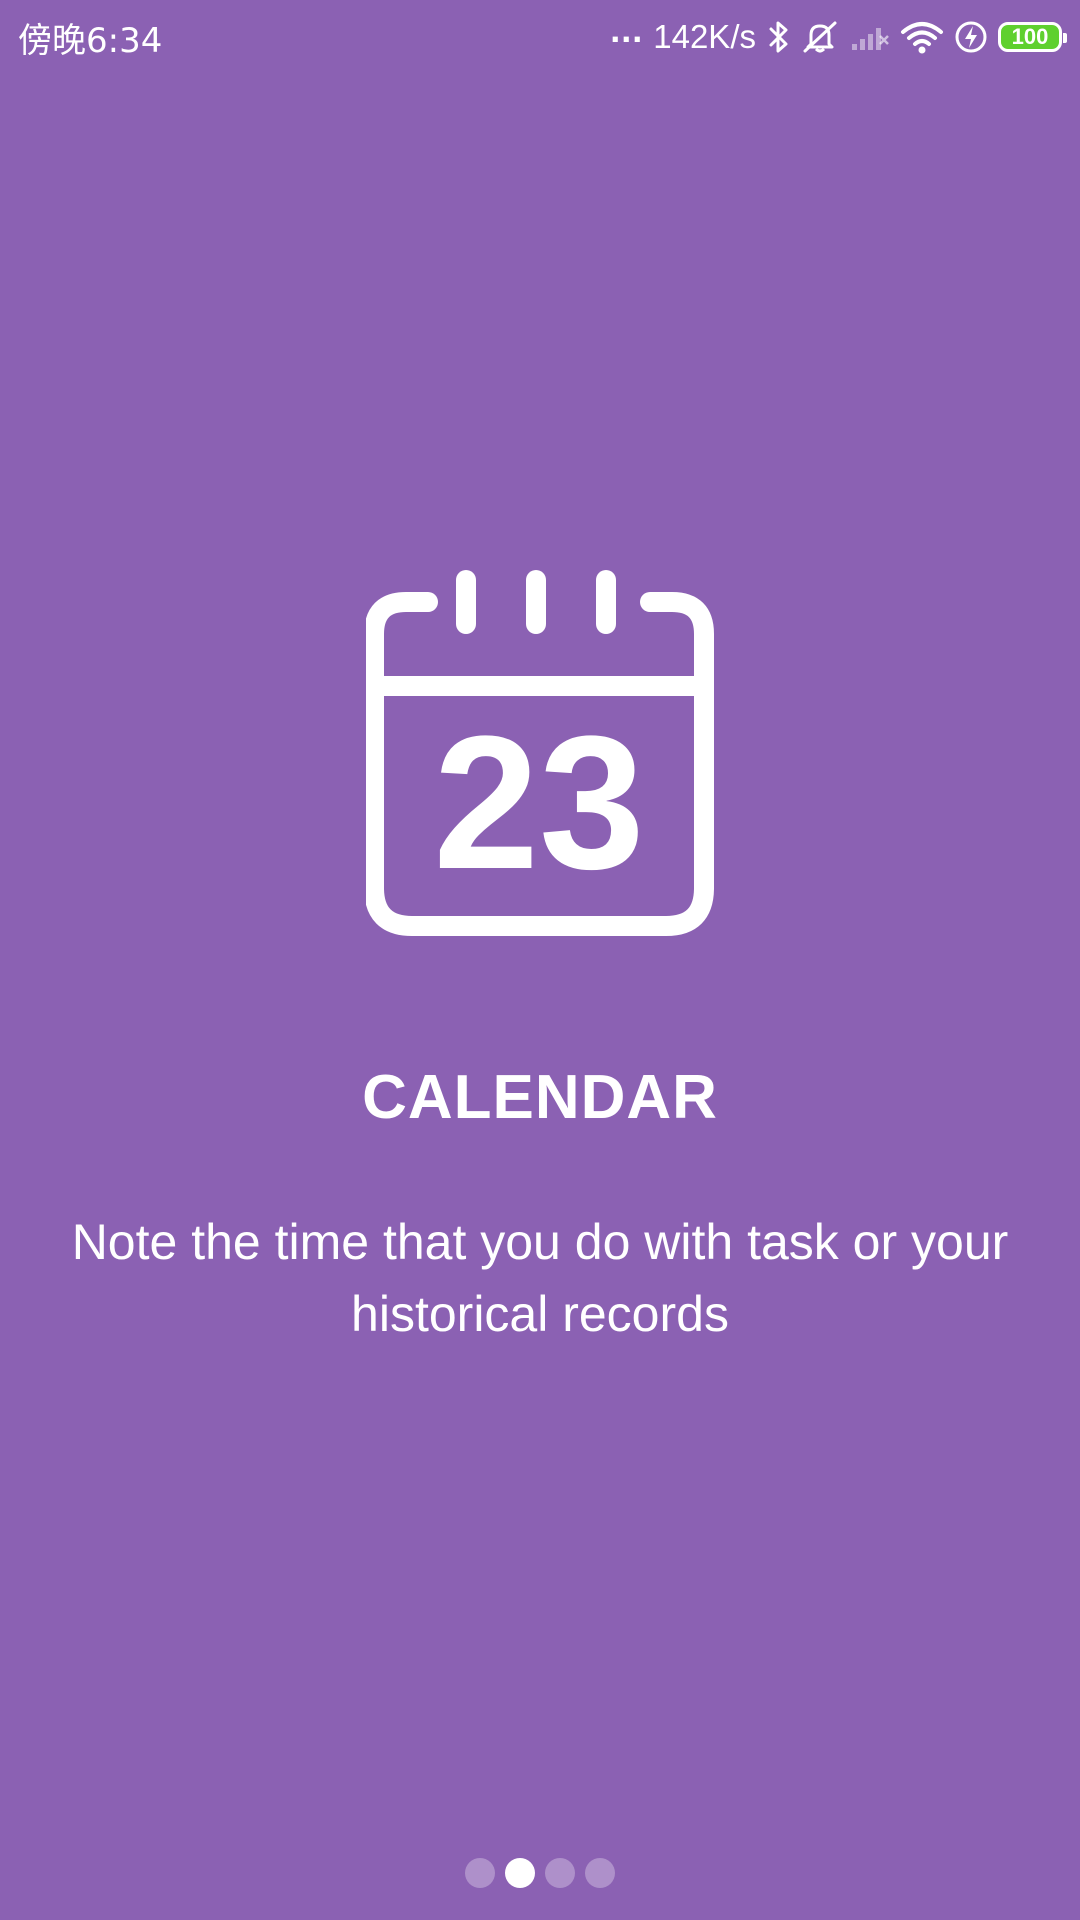 Image resolution: width=1080 pixels, height=1920 pixels. Describe the element at coordinates (704, 36) in the screenshot. I see `network-speed: 142K/s` at that location.